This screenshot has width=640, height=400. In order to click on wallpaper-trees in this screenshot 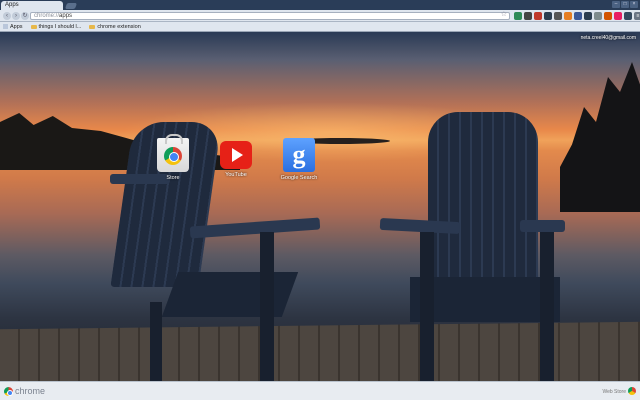, I will do `click(600, 137)`.